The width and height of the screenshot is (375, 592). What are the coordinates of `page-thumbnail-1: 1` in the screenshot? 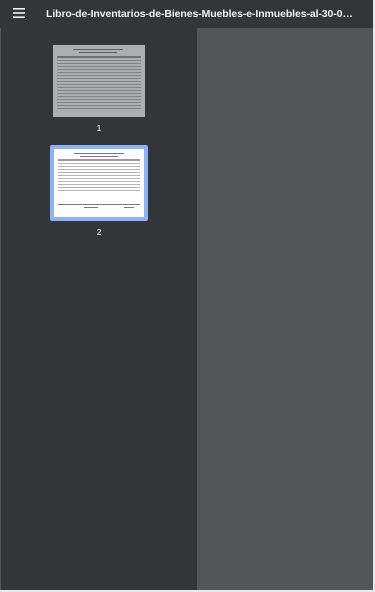 It's located at (99, 89).